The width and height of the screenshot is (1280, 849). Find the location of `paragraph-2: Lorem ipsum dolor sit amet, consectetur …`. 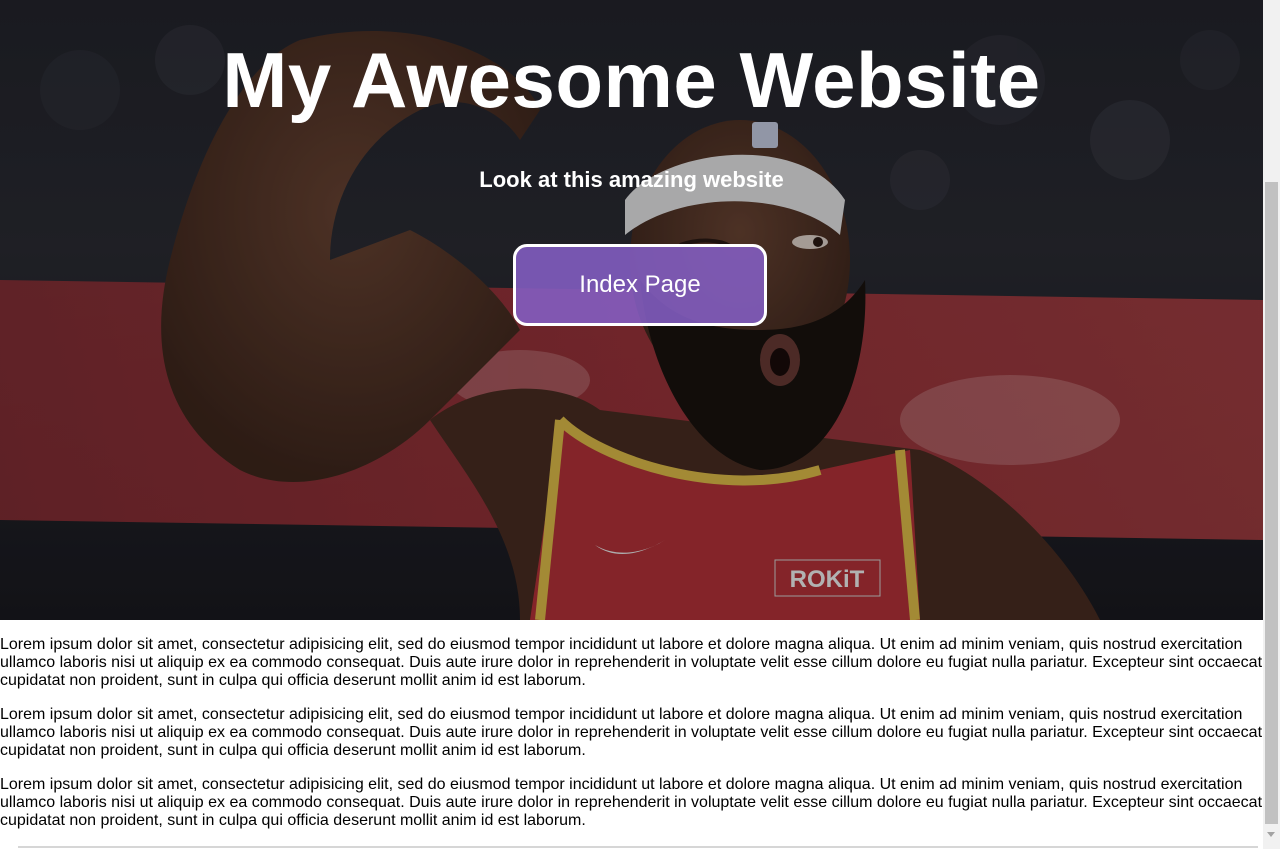

paragraph-2: Lorem ipsum dolor sit amet, consectetur … is located at coordinates (631, 733).